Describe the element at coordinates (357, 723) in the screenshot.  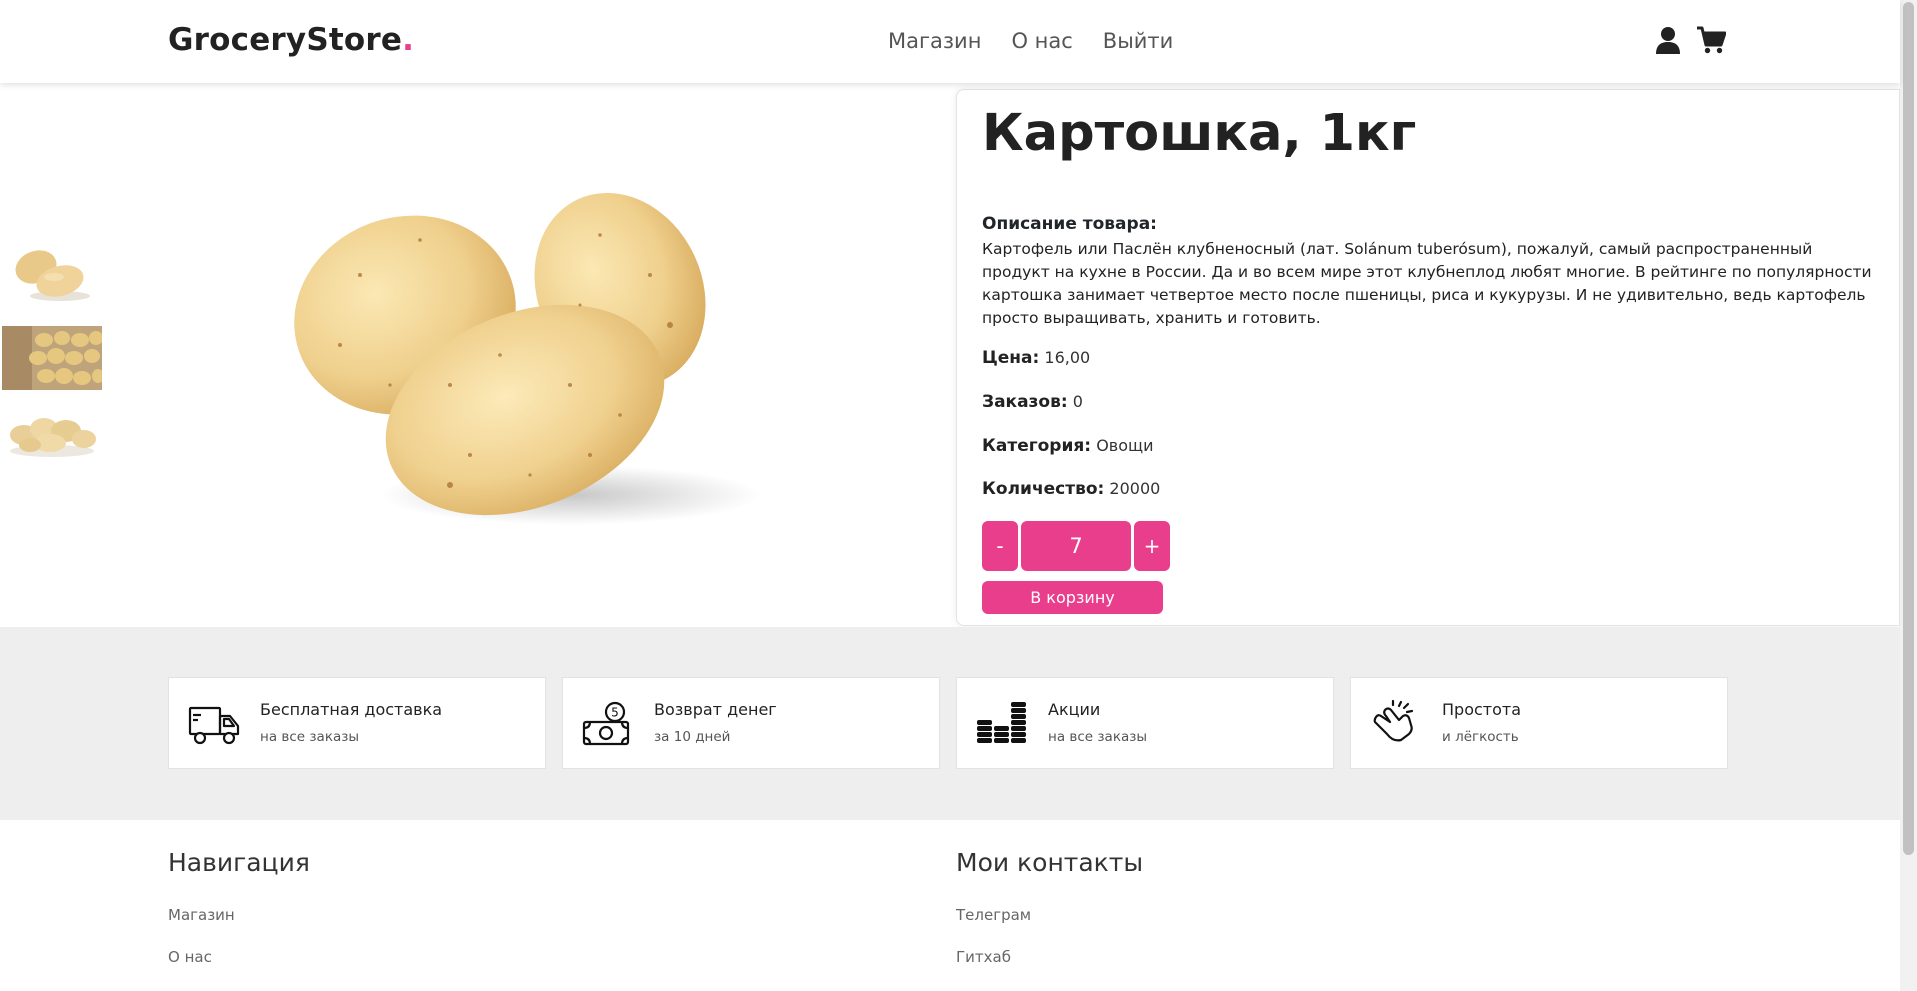
I see `feature-card-delivery: Бесплатная доставка на все заказы` at that location.